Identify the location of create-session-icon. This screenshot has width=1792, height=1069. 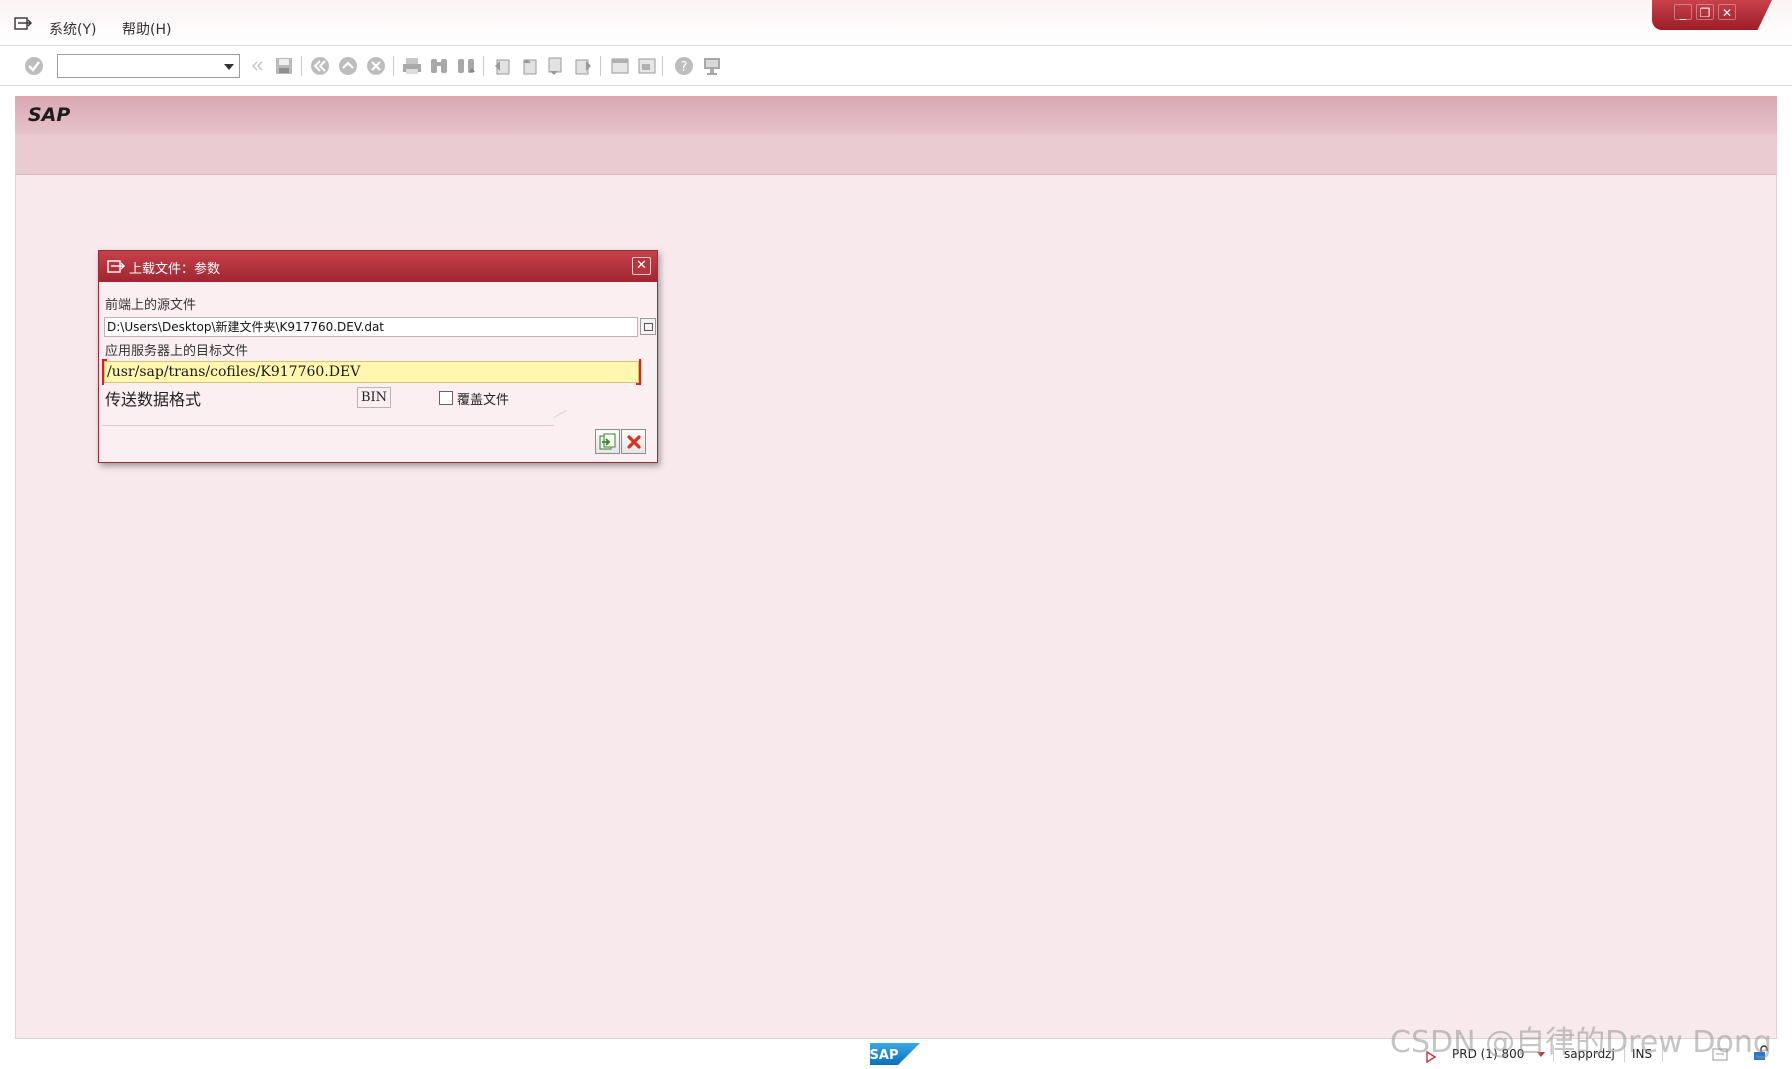
(620, 66).